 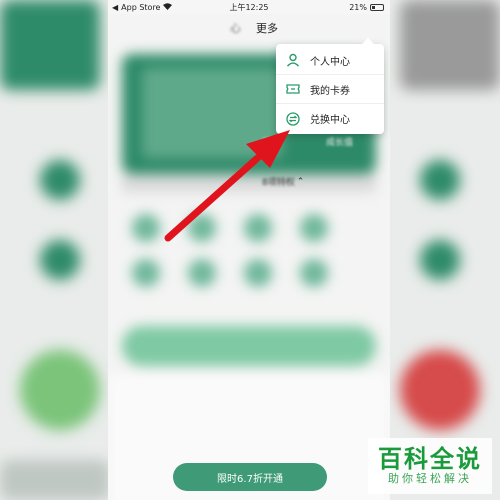 I want to click on menu-item-label: 兑换中心, so click(x=330, y=120).